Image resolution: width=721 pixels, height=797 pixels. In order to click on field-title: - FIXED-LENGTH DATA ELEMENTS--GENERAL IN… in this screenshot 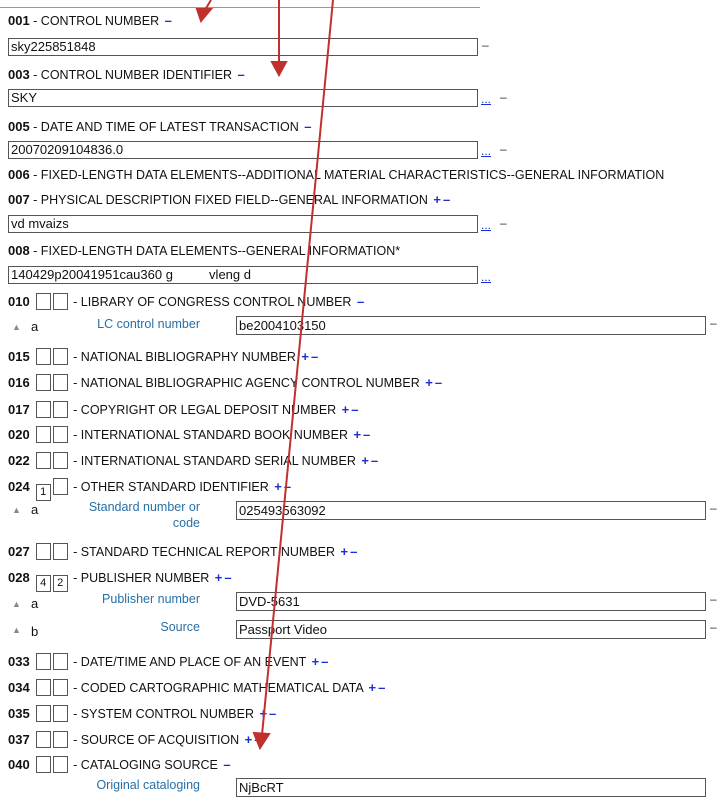, I will do `click(215, 251)`.